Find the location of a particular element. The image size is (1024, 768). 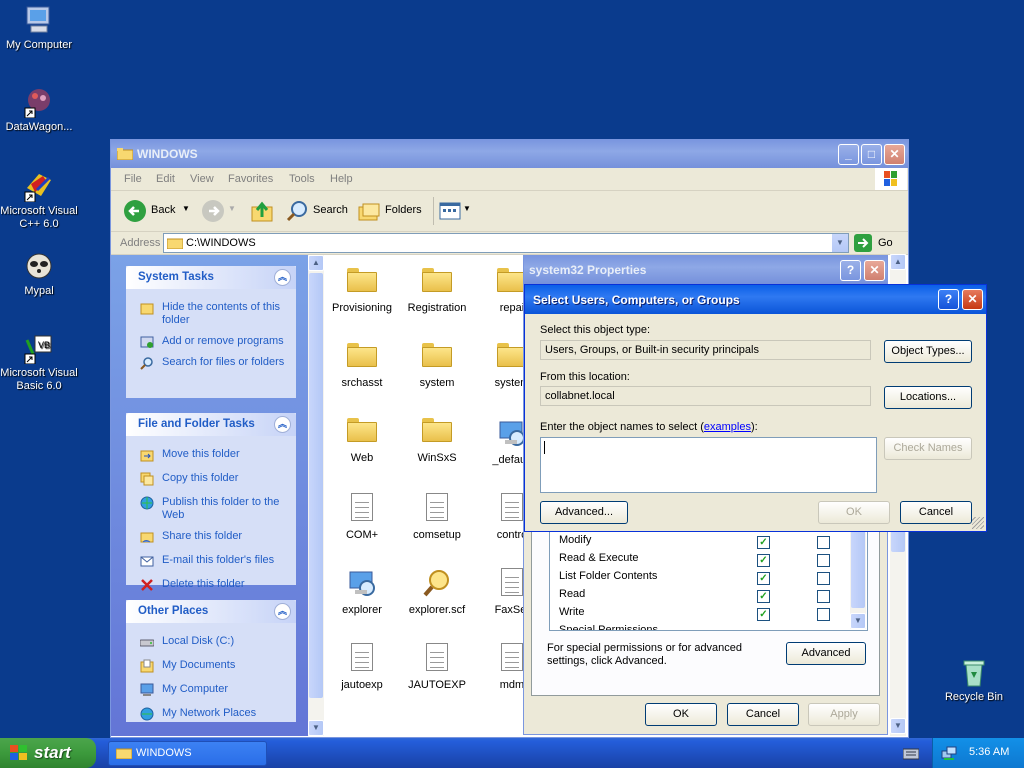

taskbar-button-windows: WINDOWS is located at coordinates (187, 753).